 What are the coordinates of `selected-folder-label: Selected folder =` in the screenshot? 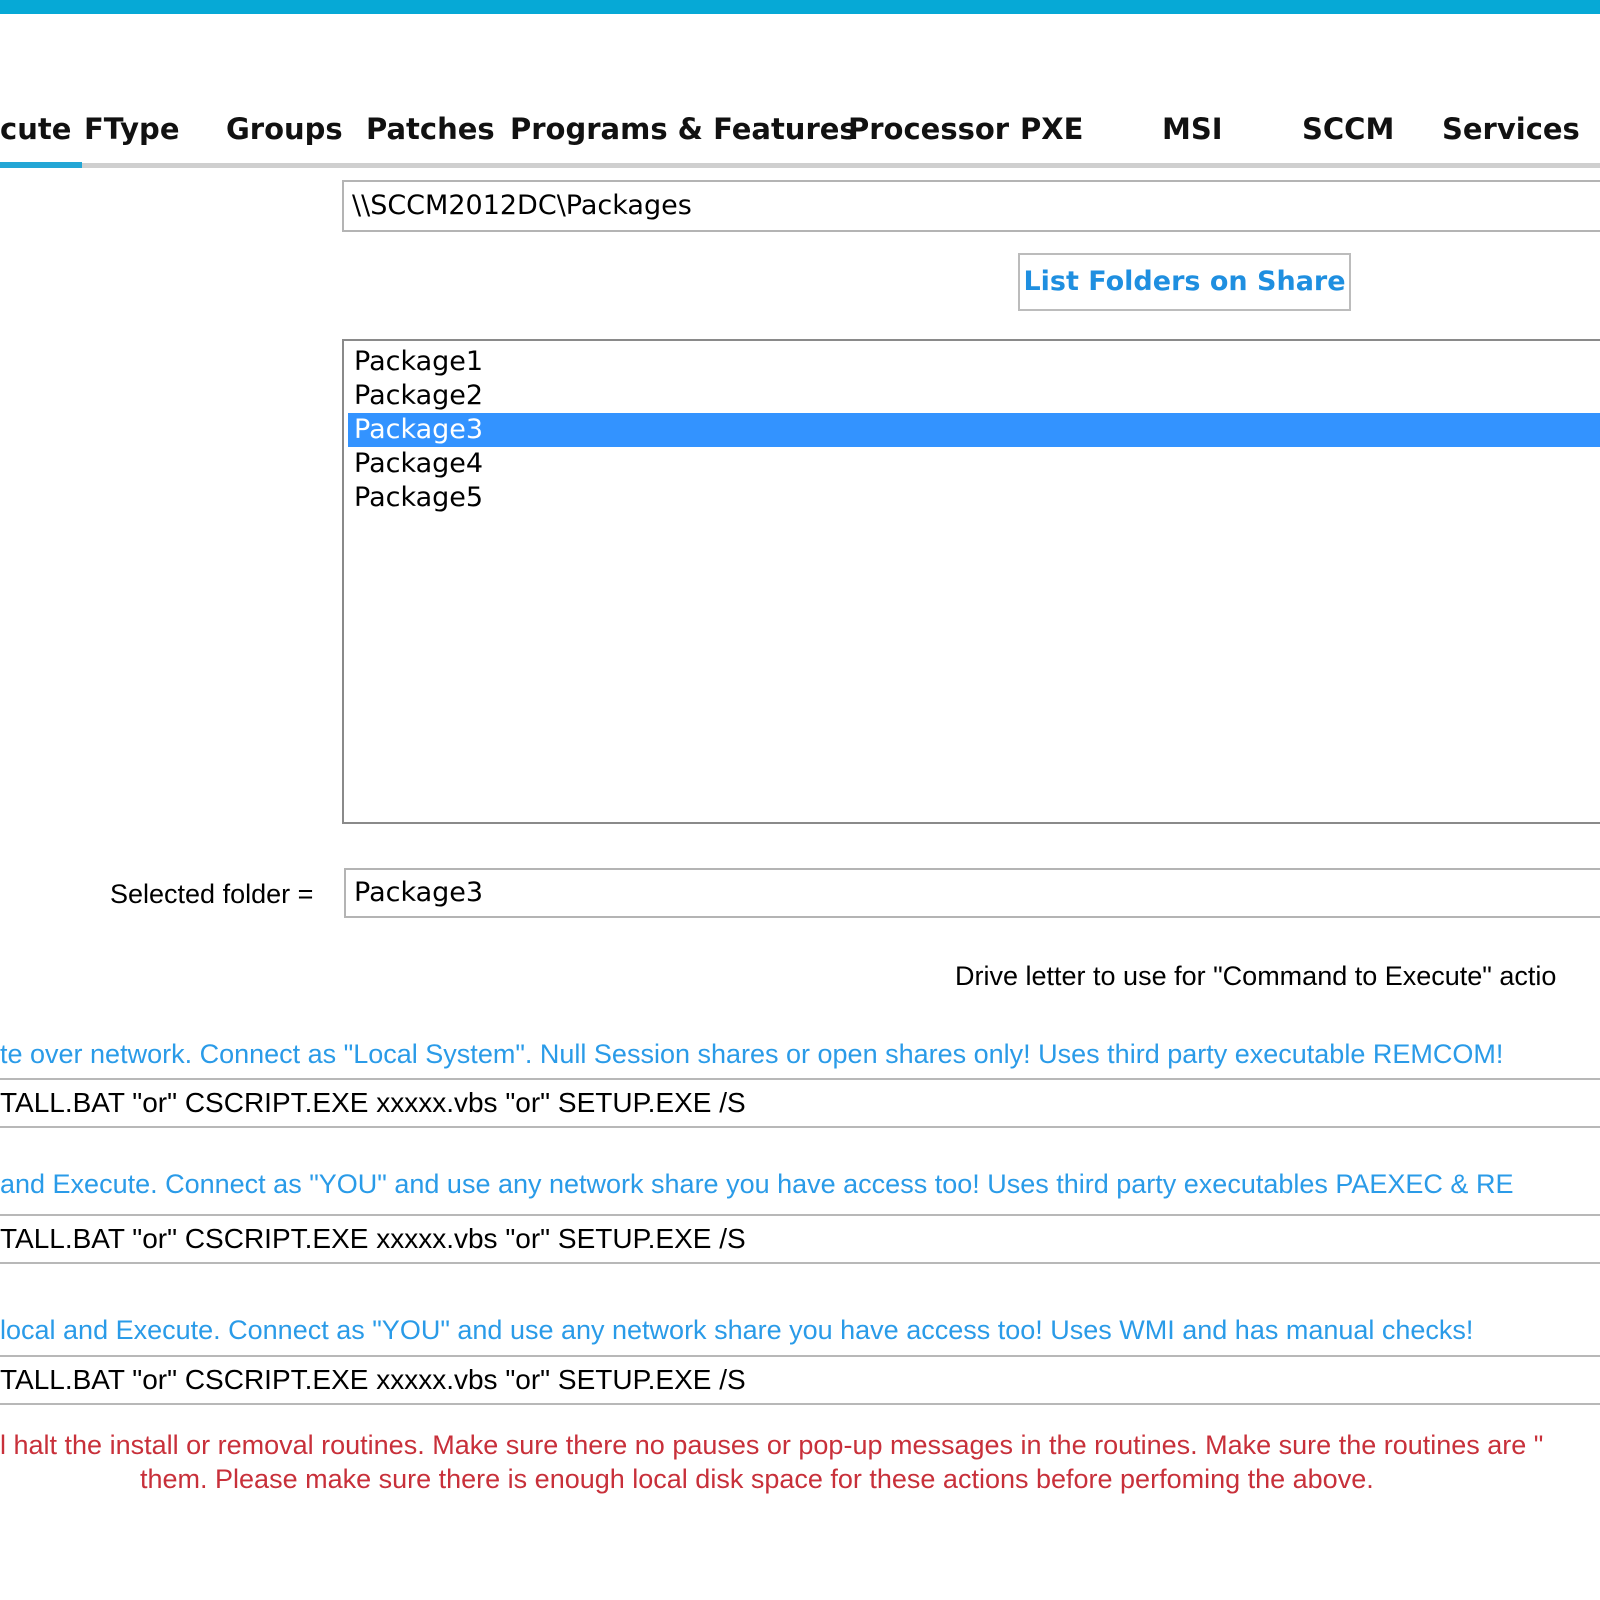 It's located at (212, 894).